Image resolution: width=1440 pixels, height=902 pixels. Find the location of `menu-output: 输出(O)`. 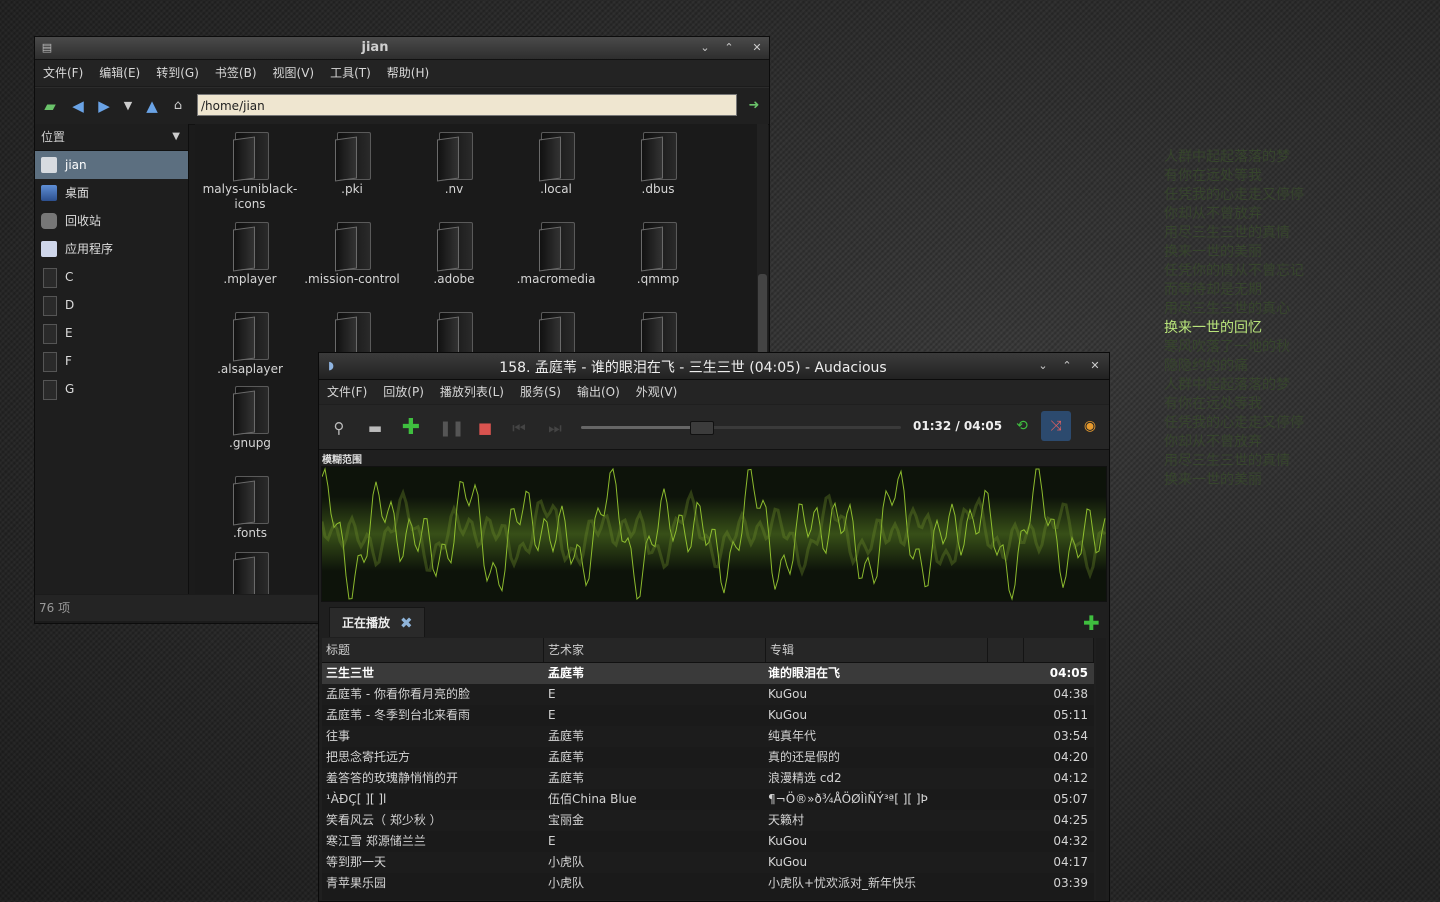

menu-output: 输出(O) is located at coordinates (598, 392).